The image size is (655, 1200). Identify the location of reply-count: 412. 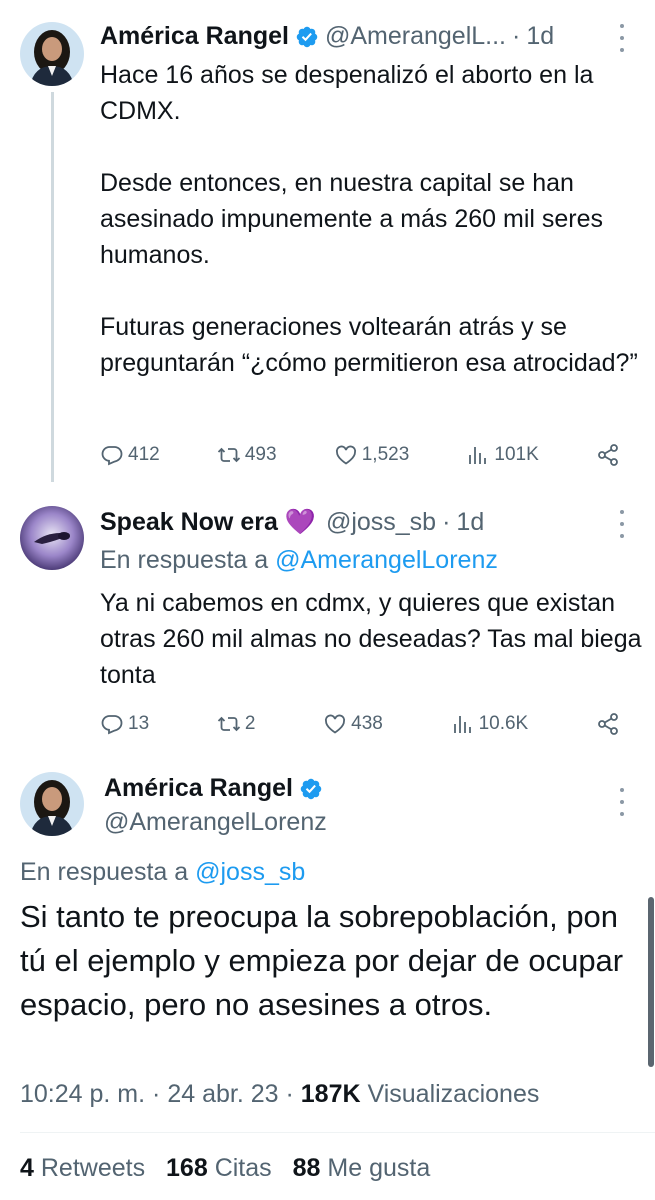
(144, 454).